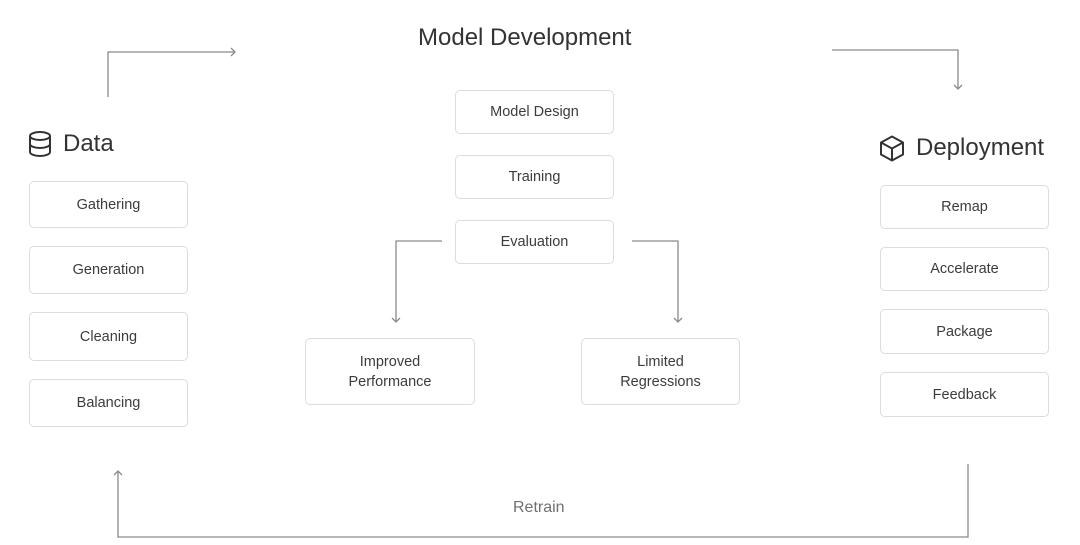 This screenshot has height=545, width=1080. I want to click on arrow-data-to-model, so click(171, 74).